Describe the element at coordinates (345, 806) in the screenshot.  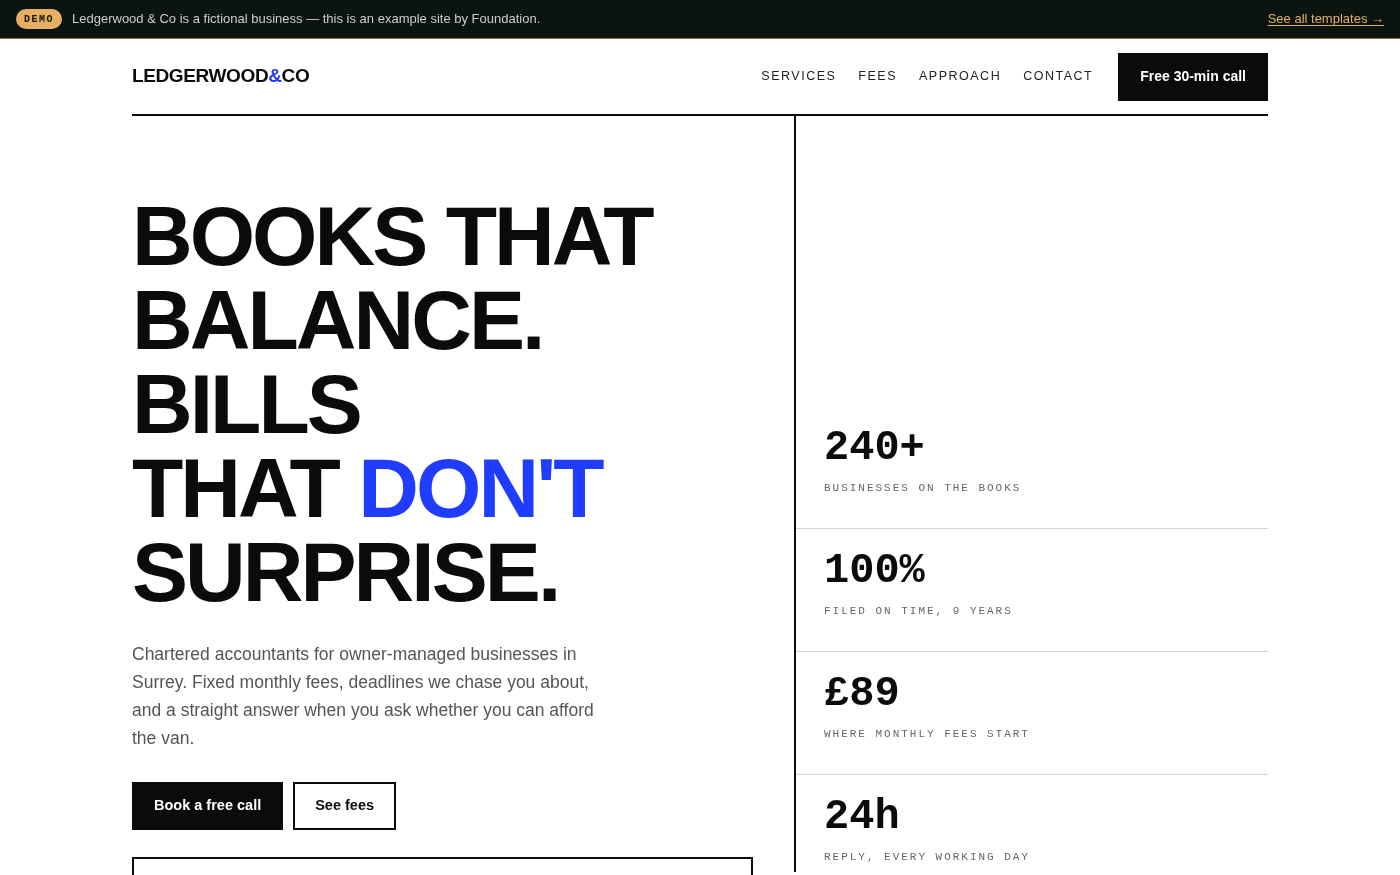
I see `fees-button: See fees` at that location.